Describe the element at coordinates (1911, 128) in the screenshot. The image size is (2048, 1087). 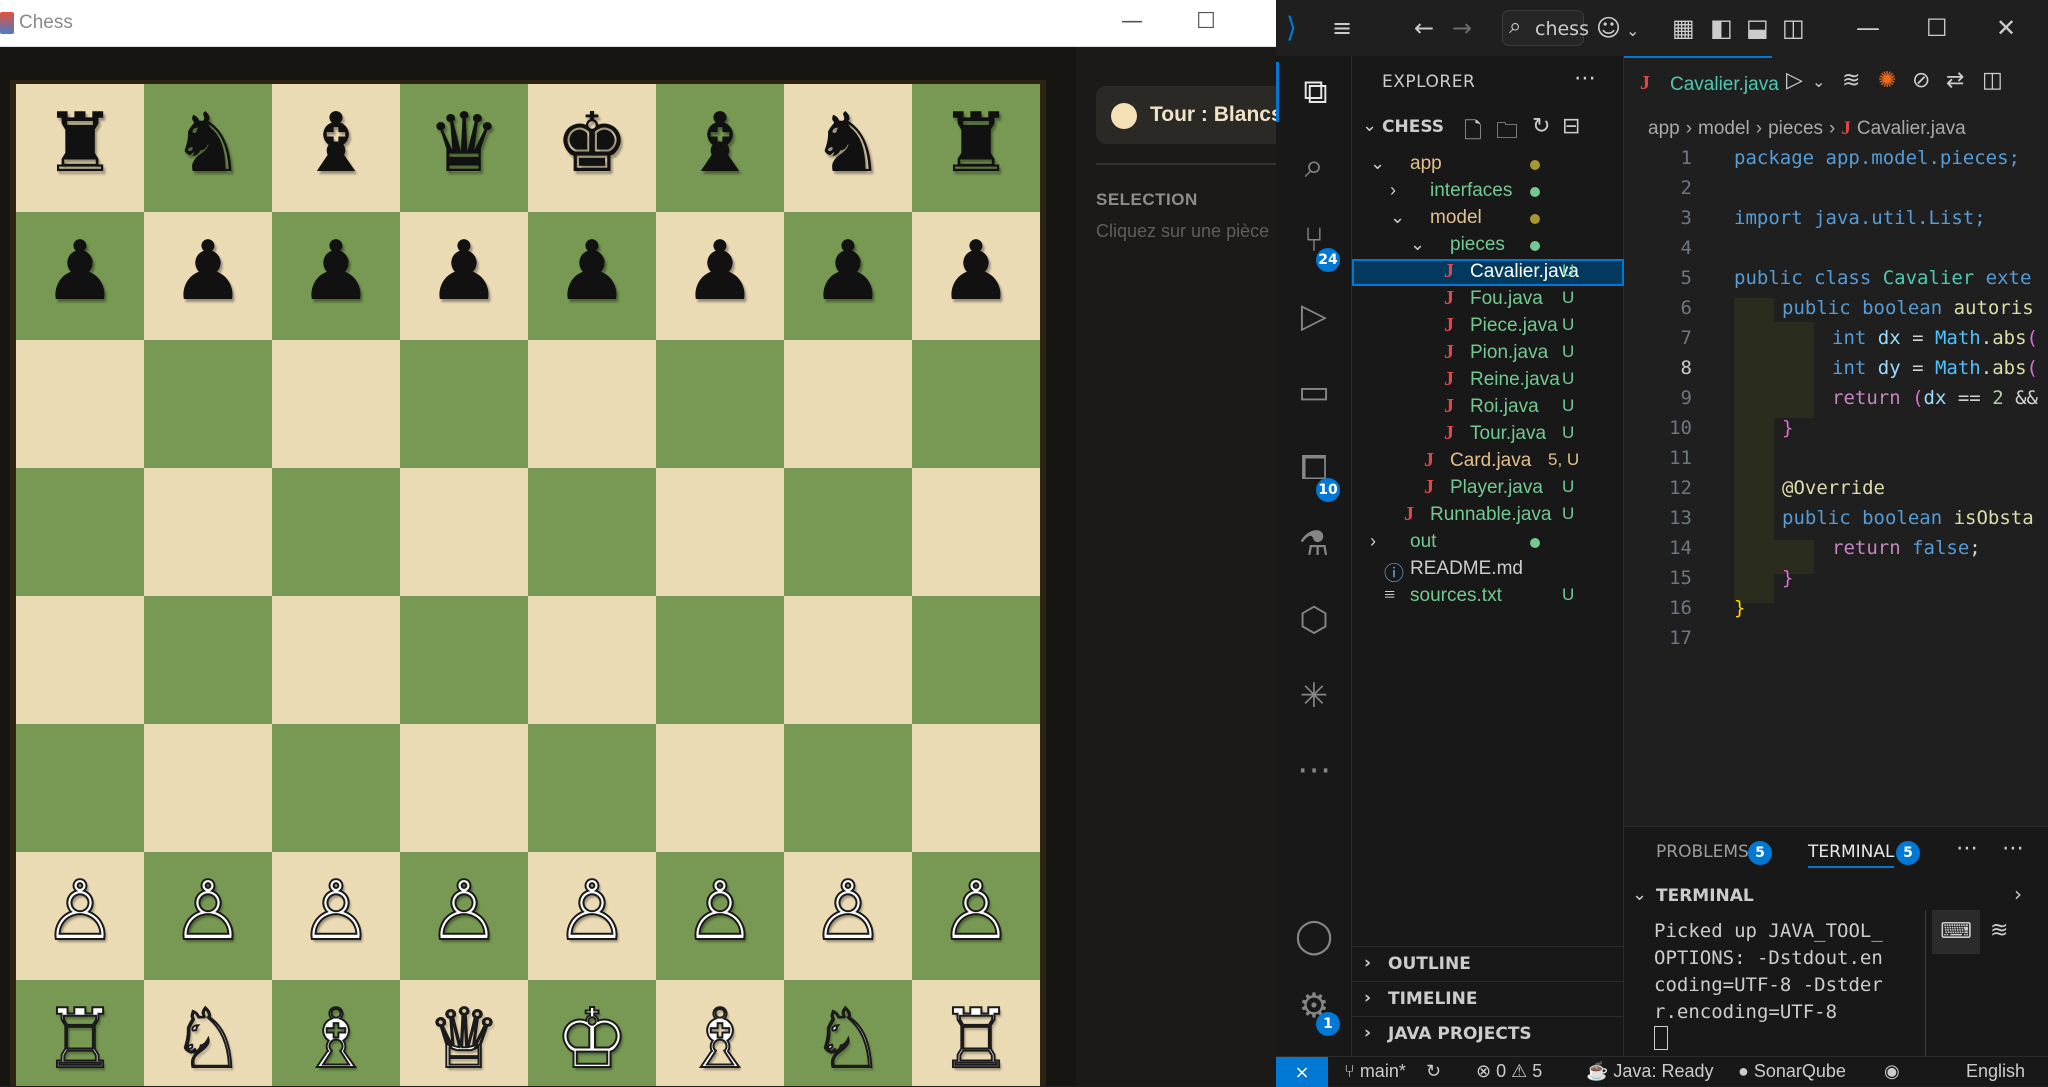
I see `breadcrumb-file: Cavalier.java` at that location.